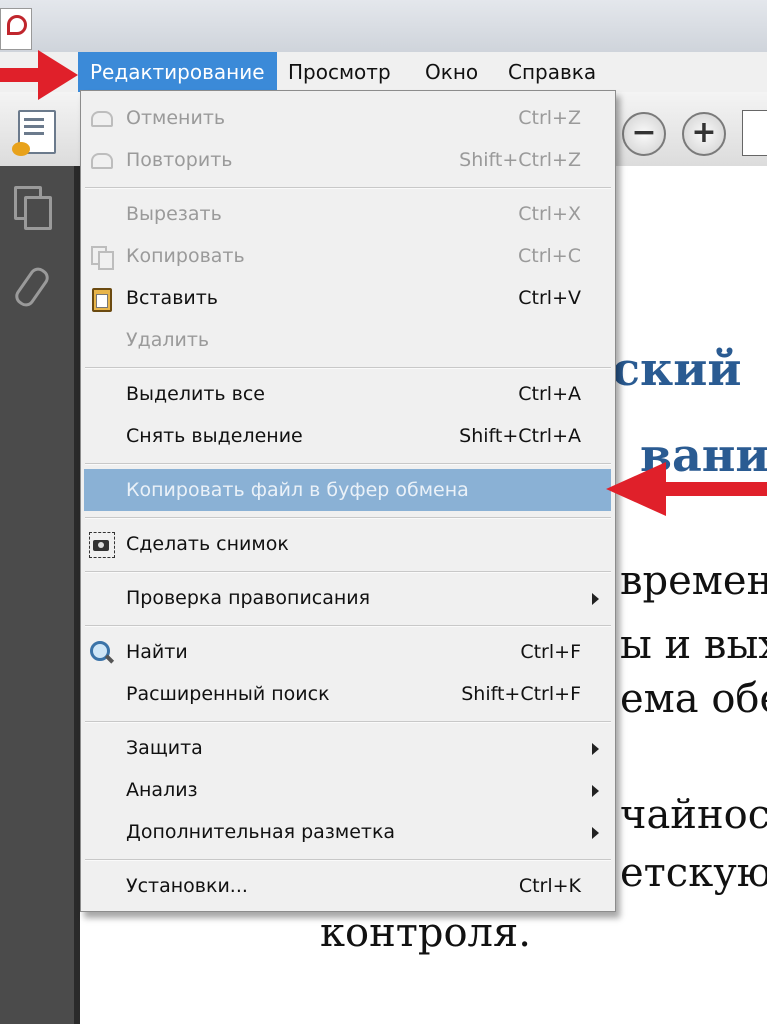  What do you see at coordinates (451, 72) in the screenshot?
I see `menu-window: Окно` at bounding box center [451, 72].